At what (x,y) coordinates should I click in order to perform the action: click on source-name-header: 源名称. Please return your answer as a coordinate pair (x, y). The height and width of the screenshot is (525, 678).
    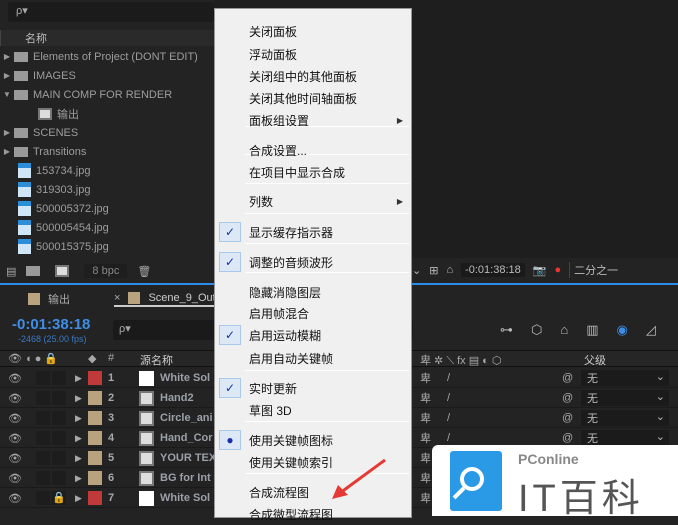
    Looking at the image, I should click on (156, 360).